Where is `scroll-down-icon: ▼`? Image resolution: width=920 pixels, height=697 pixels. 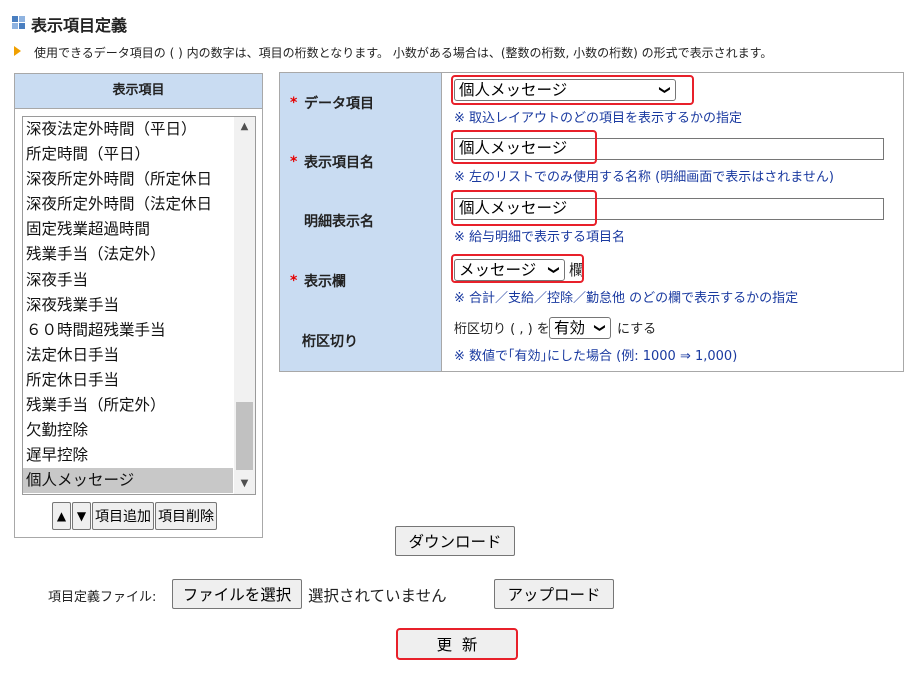
scroll-down-icon: ▼ is located at coordinates (244, 484).